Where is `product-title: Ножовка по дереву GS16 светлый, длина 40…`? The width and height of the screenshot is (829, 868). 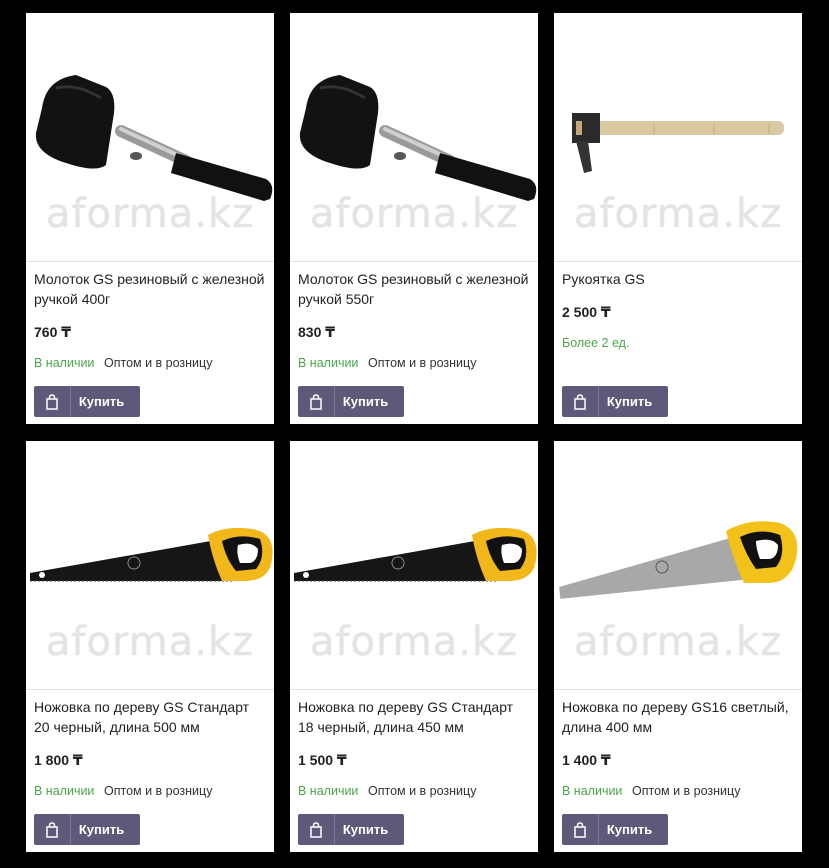
product-title: Ножовка по дереву GS16 светлый, длина 40… is located at coordinates (678, 717).